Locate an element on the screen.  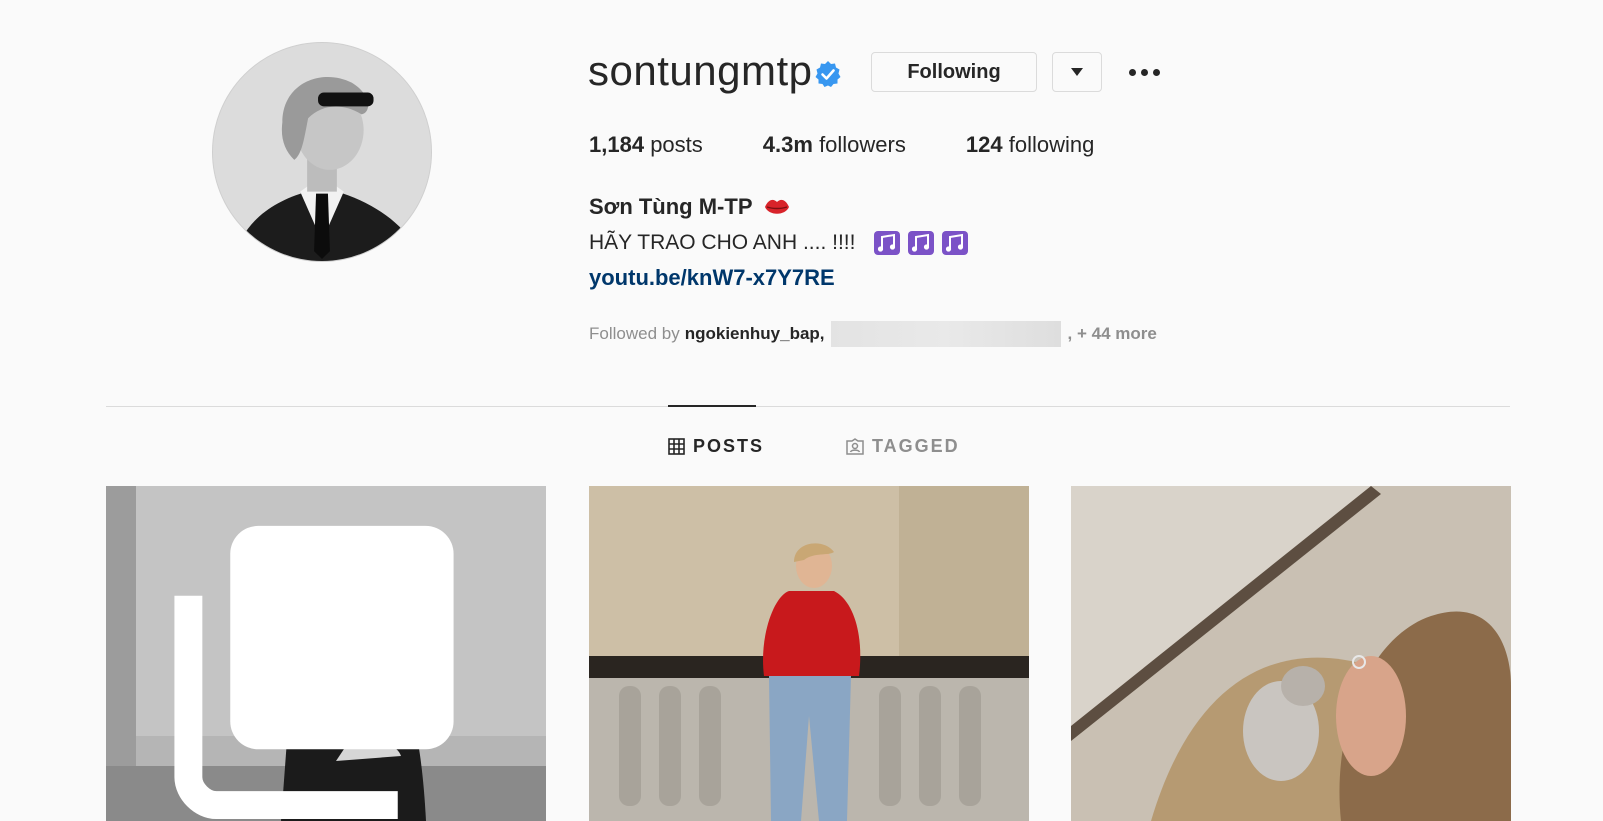
verified-badge-icon is located at coordinates (828, 74).